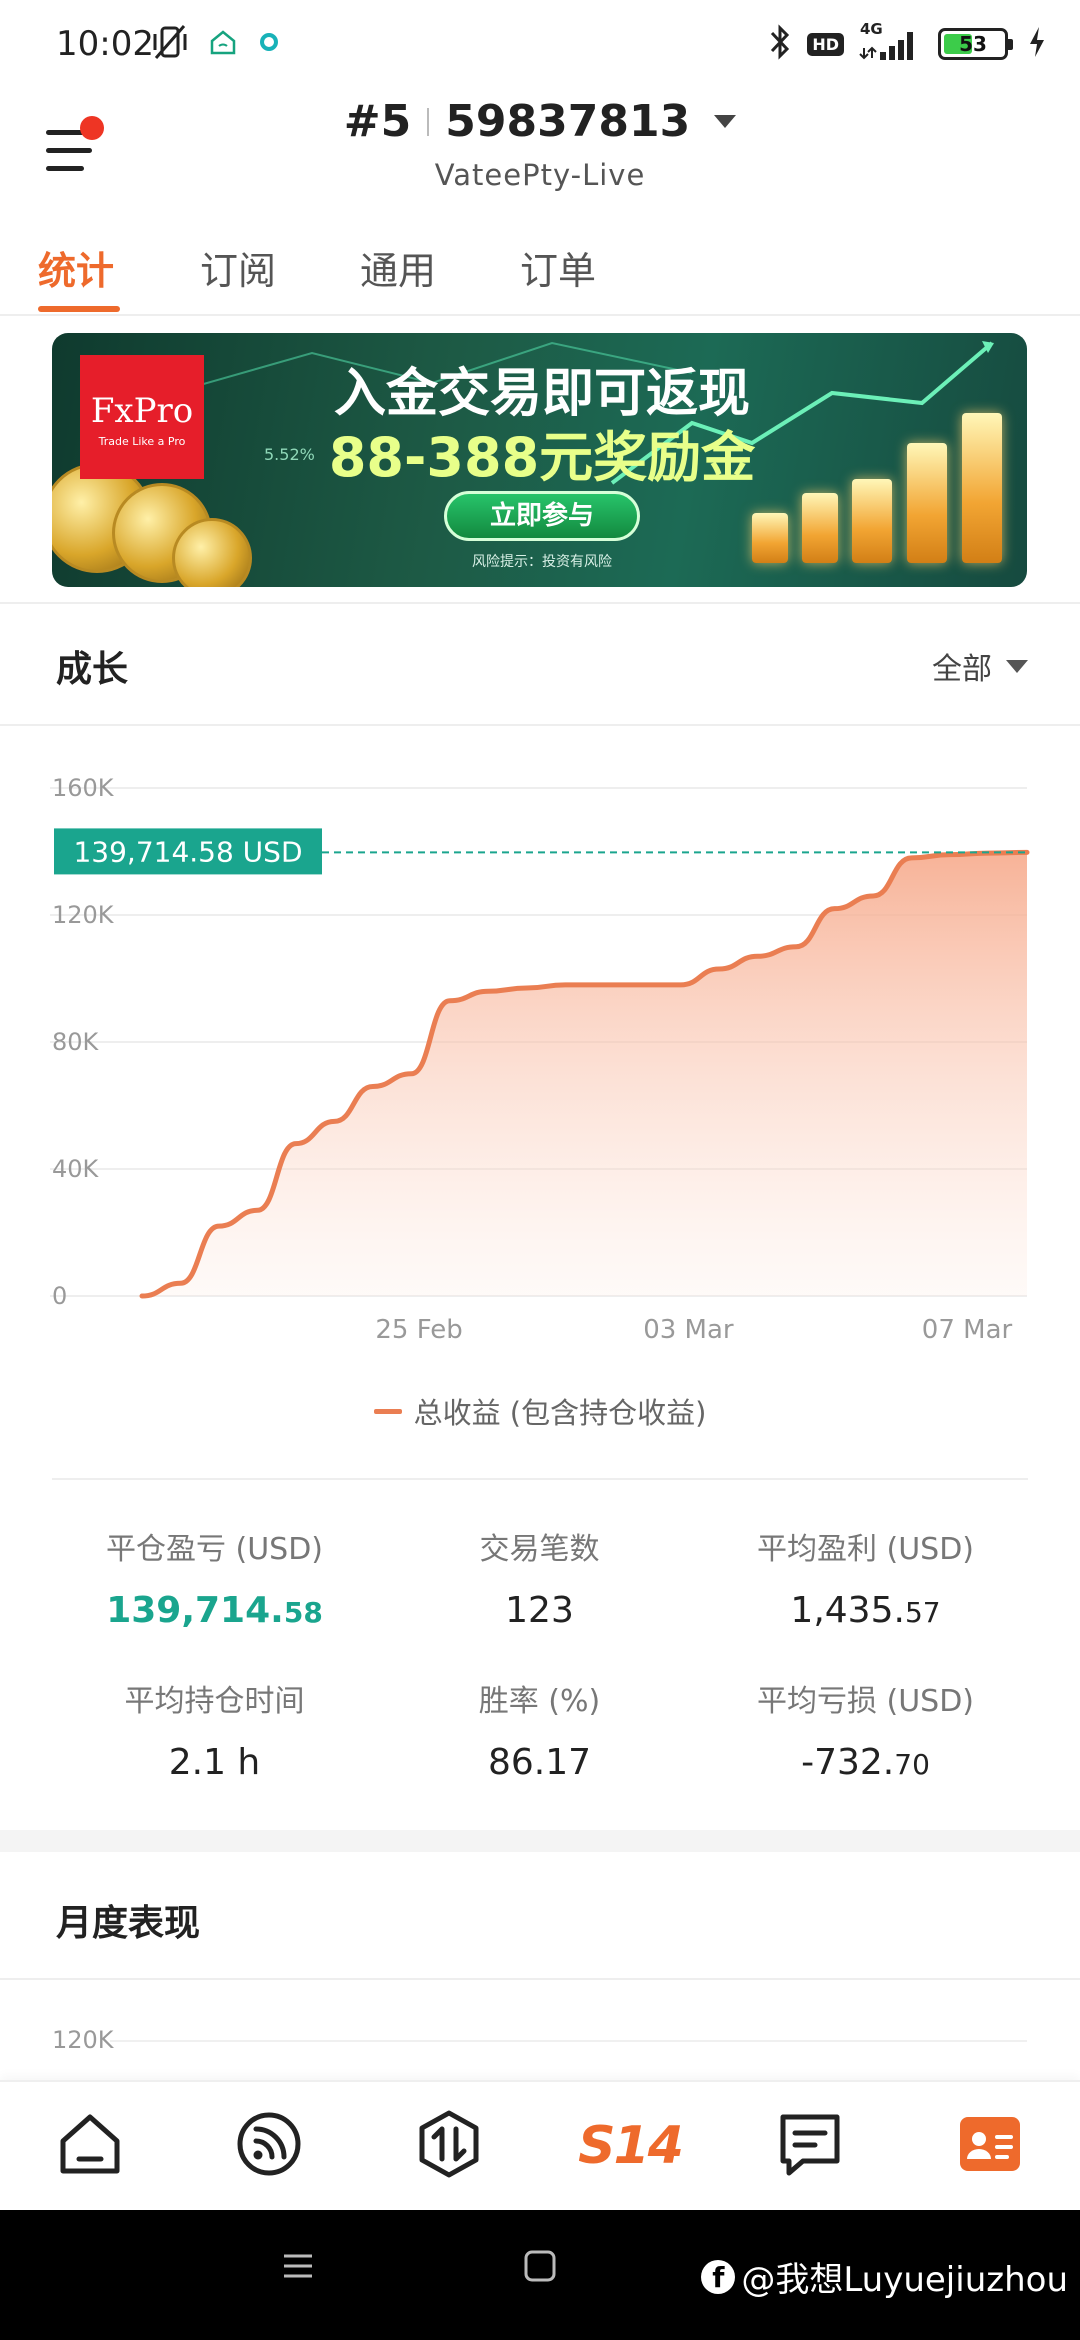 The width and height of the screenshot is (1080, 2340). Describe the element at coordinates (398, 267) in the screenshot. I see `tab-general: 通用` at that location.